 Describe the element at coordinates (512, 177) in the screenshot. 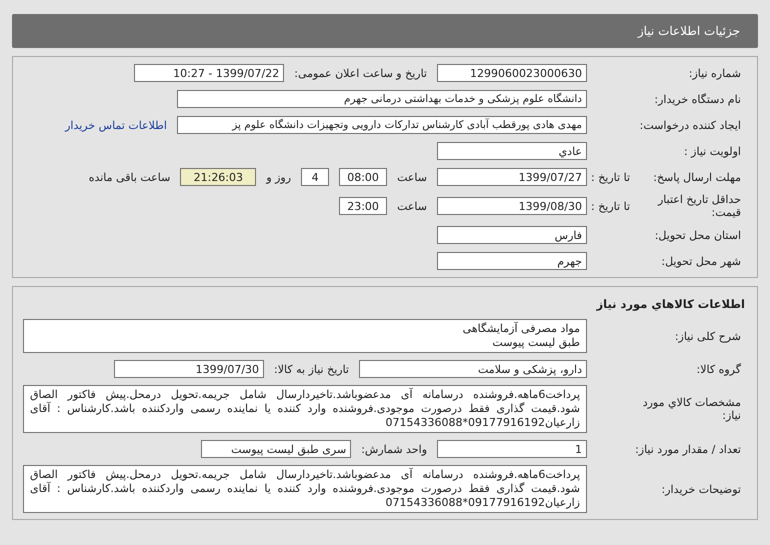

I see `value-field: 1399/07/27` at that location.